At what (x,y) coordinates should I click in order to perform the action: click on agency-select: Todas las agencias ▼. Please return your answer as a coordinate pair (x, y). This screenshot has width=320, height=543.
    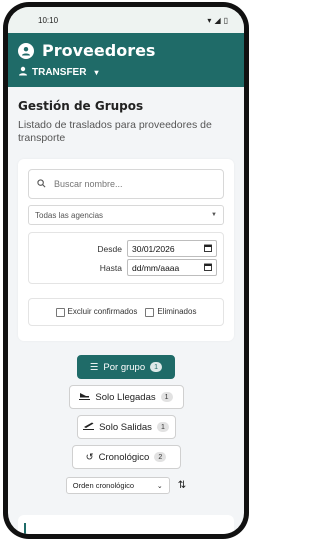
    Looking at the image, I should click on (126, 215).